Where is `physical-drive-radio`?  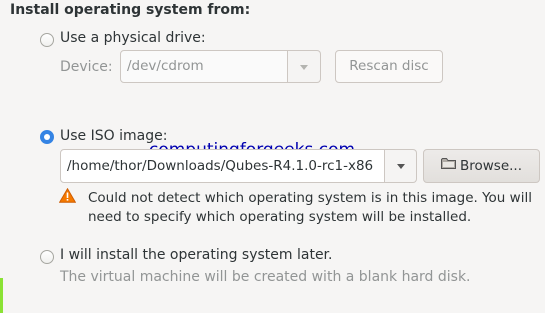 physical-drive-radio is located at coordinates (47, 40).